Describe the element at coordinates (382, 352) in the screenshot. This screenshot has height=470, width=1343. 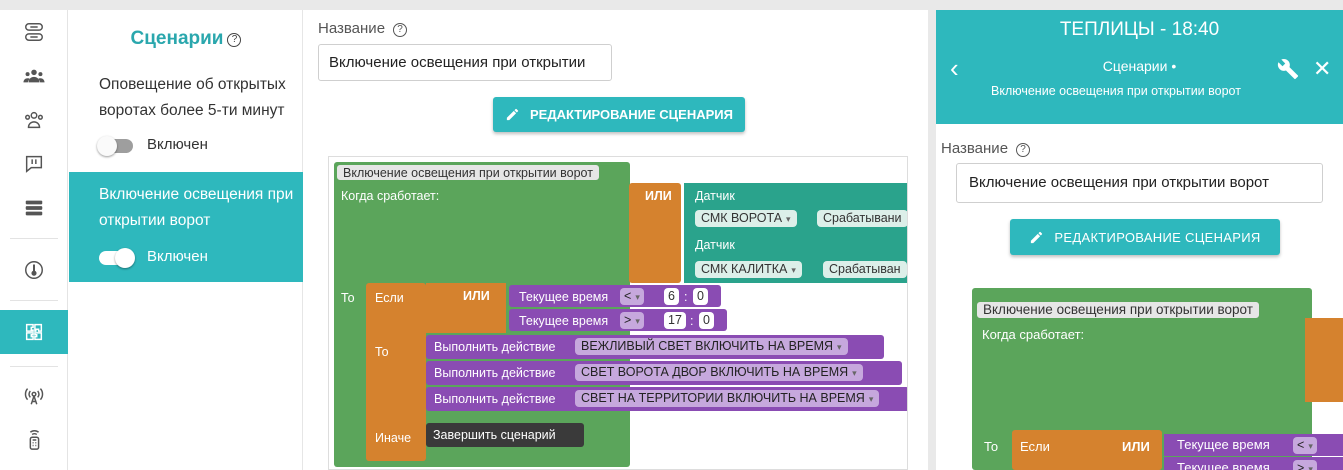
I see `then-label: То` at that location.